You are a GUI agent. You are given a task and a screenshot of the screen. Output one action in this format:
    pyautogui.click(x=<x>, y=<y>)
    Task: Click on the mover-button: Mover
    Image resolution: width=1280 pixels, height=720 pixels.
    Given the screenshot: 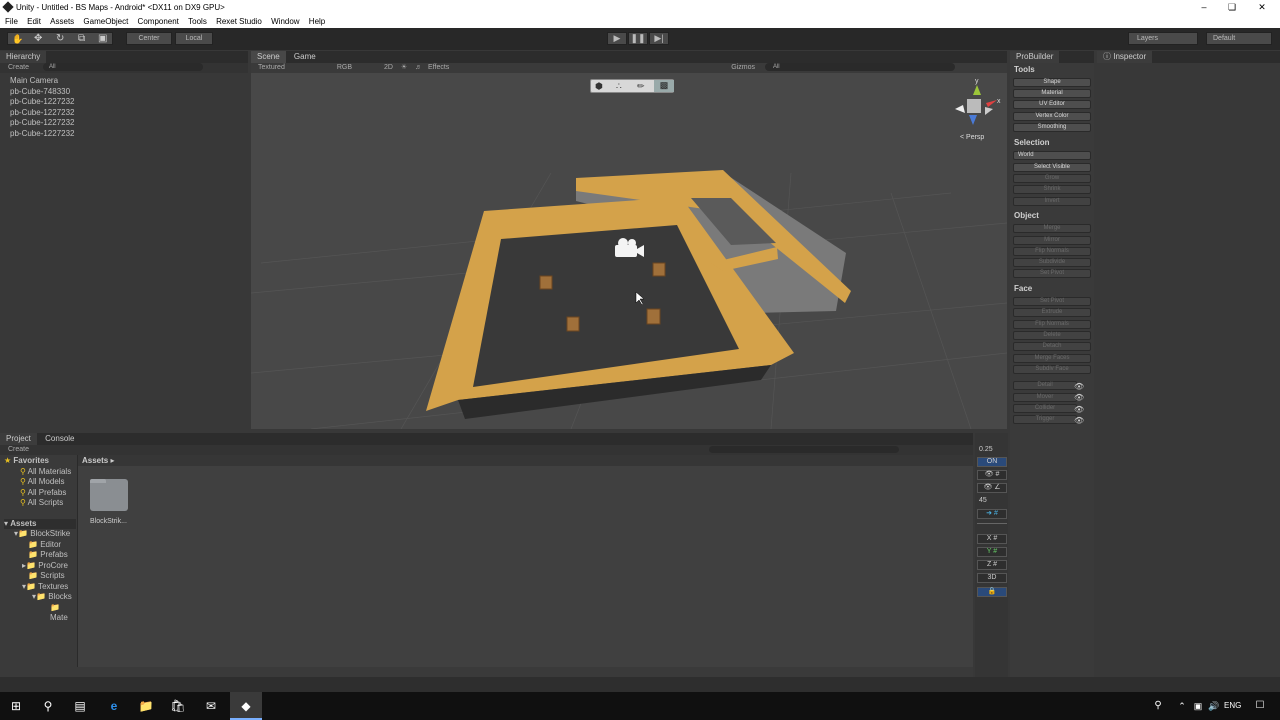 What is the action you would take?
    pyautogui.click(x=1045, y=397)
    